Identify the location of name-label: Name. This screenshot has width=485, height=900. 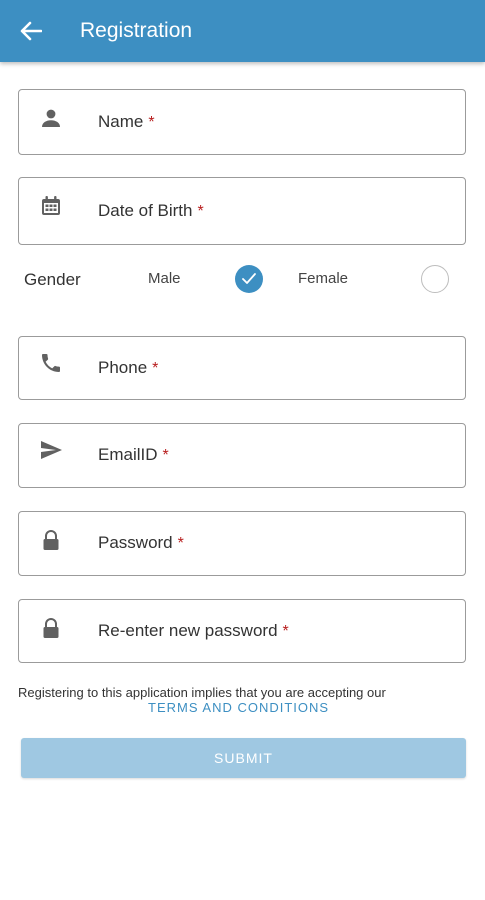
(121, 121).